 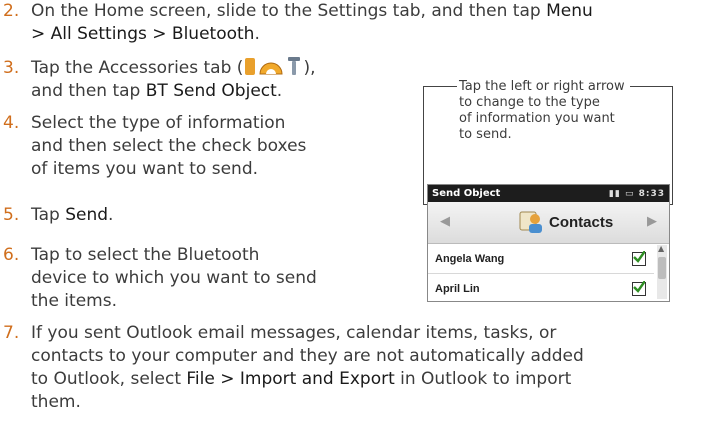 What do you see at coordinates (11, 68) in the screenshot?
I see `step-number: 3.` at bounding box center [11, 68].